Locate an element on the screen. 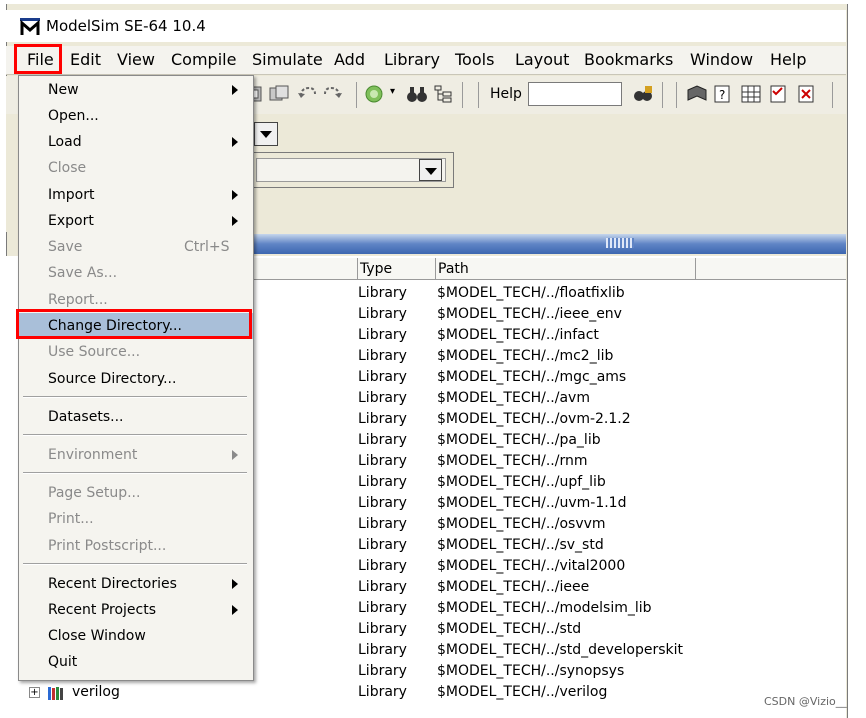 The width and height of the screenshot is (866, 718). menu-item-label: Environment is located at coordinates (93, 455).